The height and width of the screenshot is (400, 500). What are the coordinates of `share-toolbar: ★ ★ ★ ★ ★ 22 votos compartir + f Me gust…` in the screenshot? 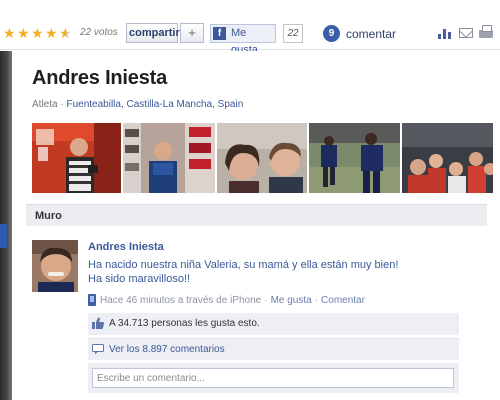 It's located at (250, 28).